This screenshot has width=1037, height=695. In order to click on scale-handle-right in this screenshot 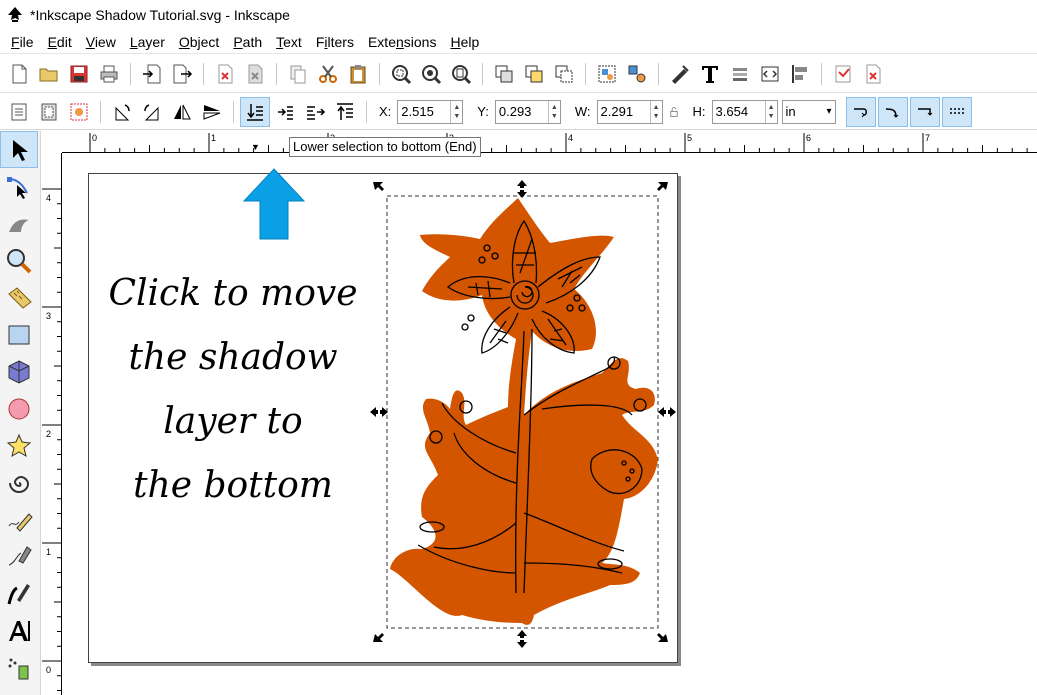, I will do `click(667, 412)`.